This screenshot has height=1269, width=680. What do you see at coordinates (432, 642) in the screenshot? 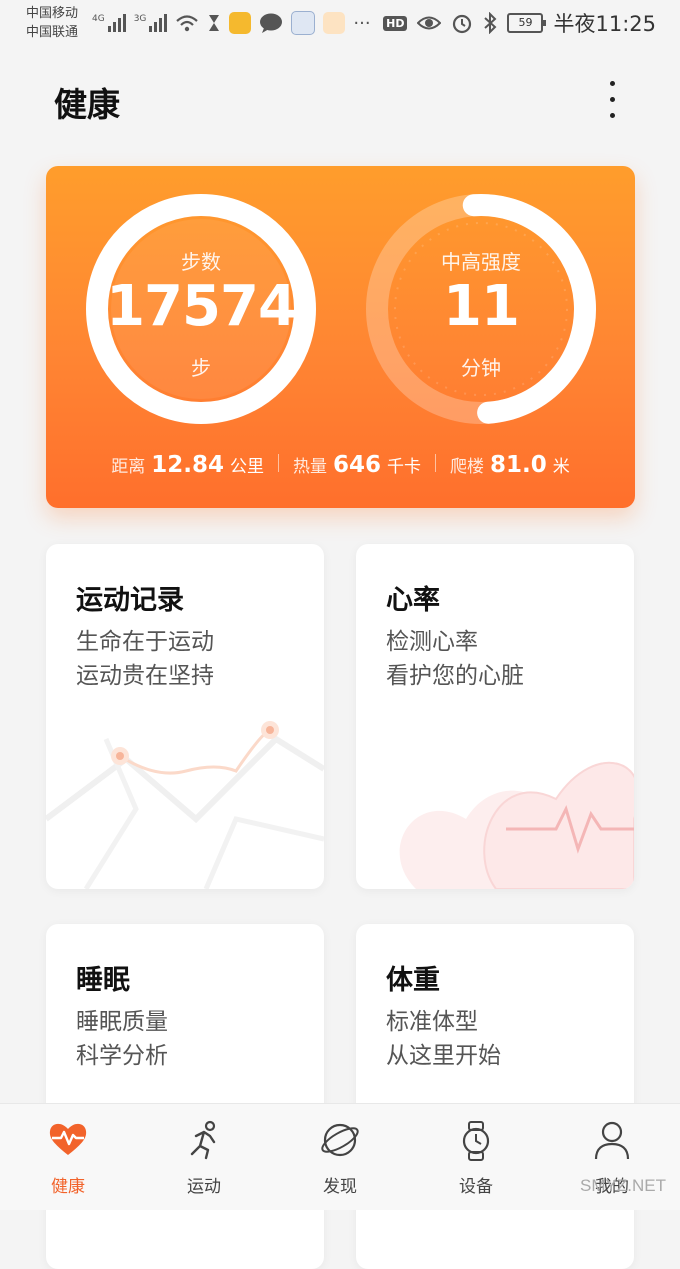
I see `card-subtitle-1: 检测心率` at bounding box center [432, 642].